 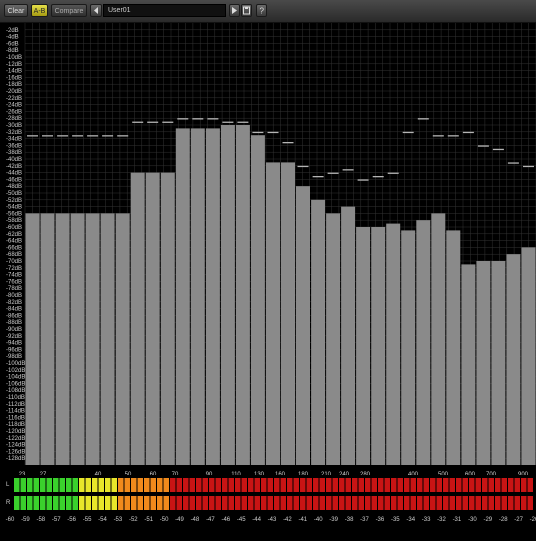 I want to click on y-tick-label: -78dB, so click(x=14, y=289).